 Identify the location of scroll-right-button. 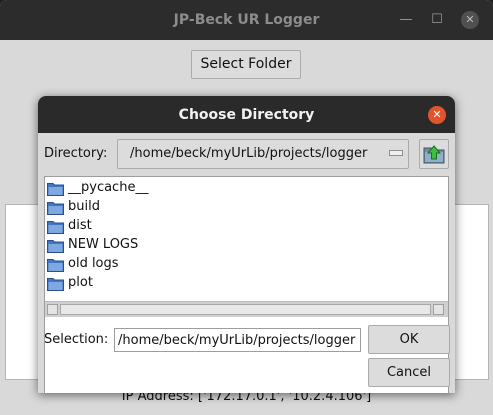
(438, 309).